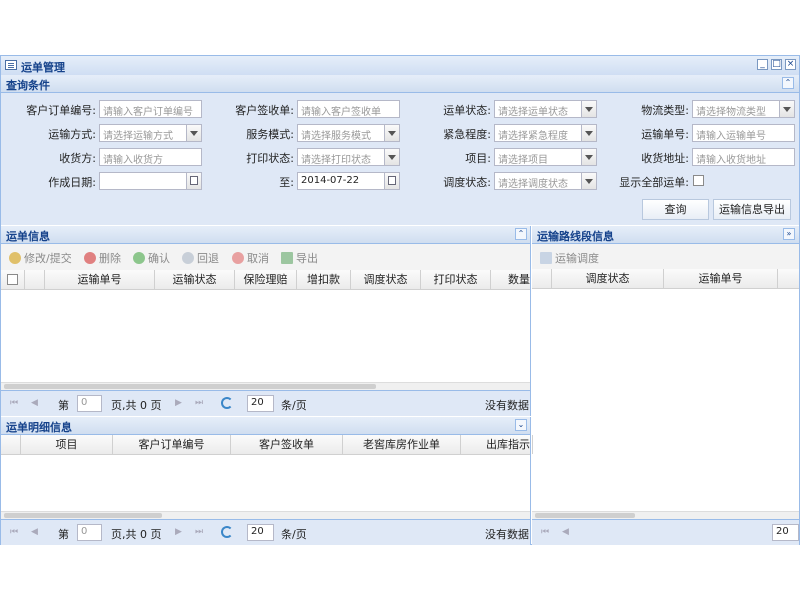 The height and width of the screenshot is (600, 800). I want to click on created-date-to-input: 2014-07-22, so click(341, 181).